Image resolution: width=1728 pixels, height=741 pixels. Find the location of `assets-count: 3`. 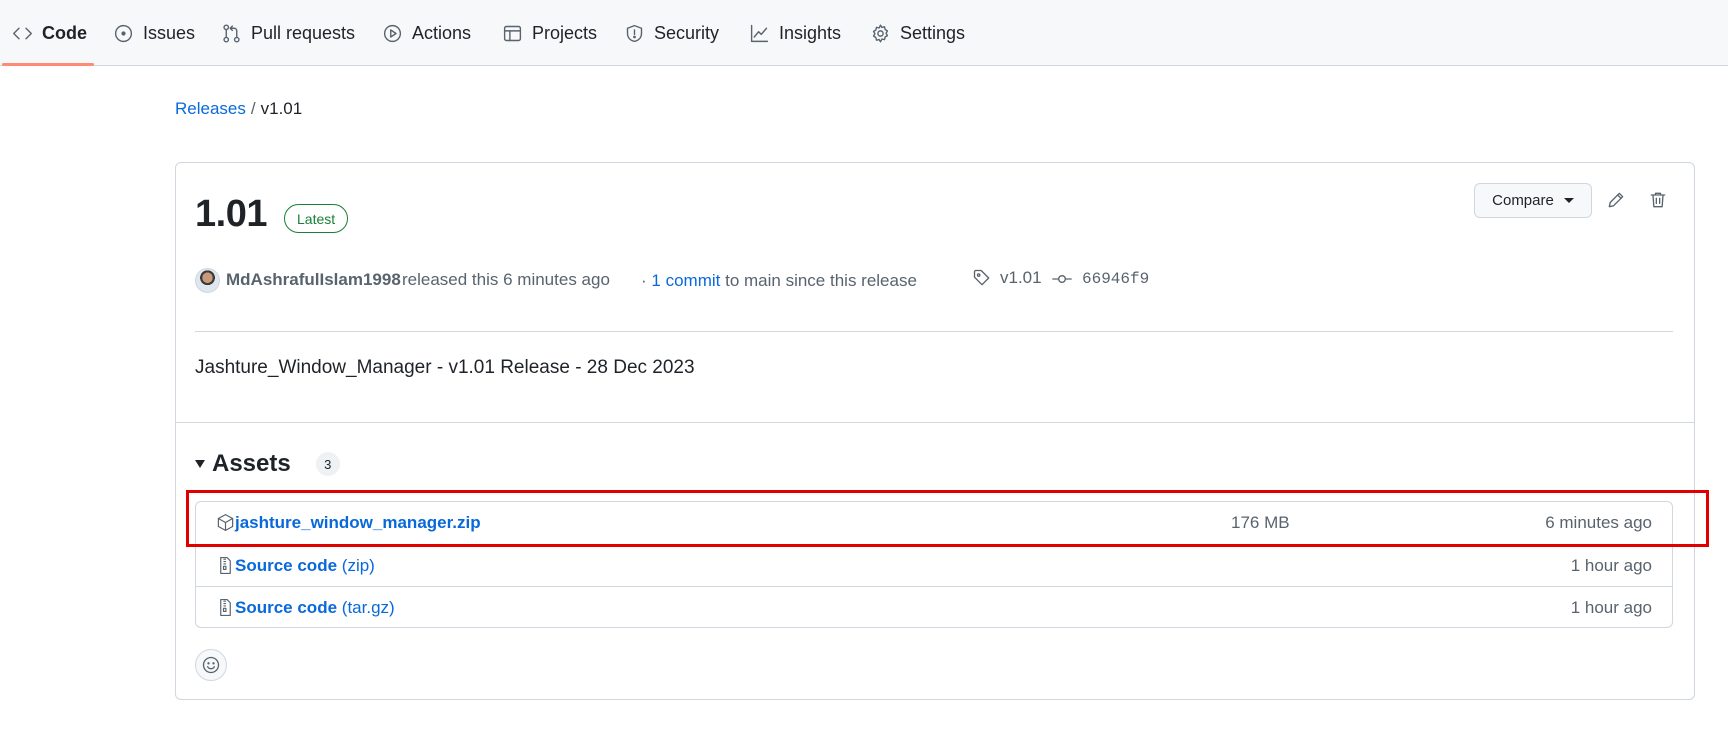

assets-count: 3 is located at coordinates (327, 464).